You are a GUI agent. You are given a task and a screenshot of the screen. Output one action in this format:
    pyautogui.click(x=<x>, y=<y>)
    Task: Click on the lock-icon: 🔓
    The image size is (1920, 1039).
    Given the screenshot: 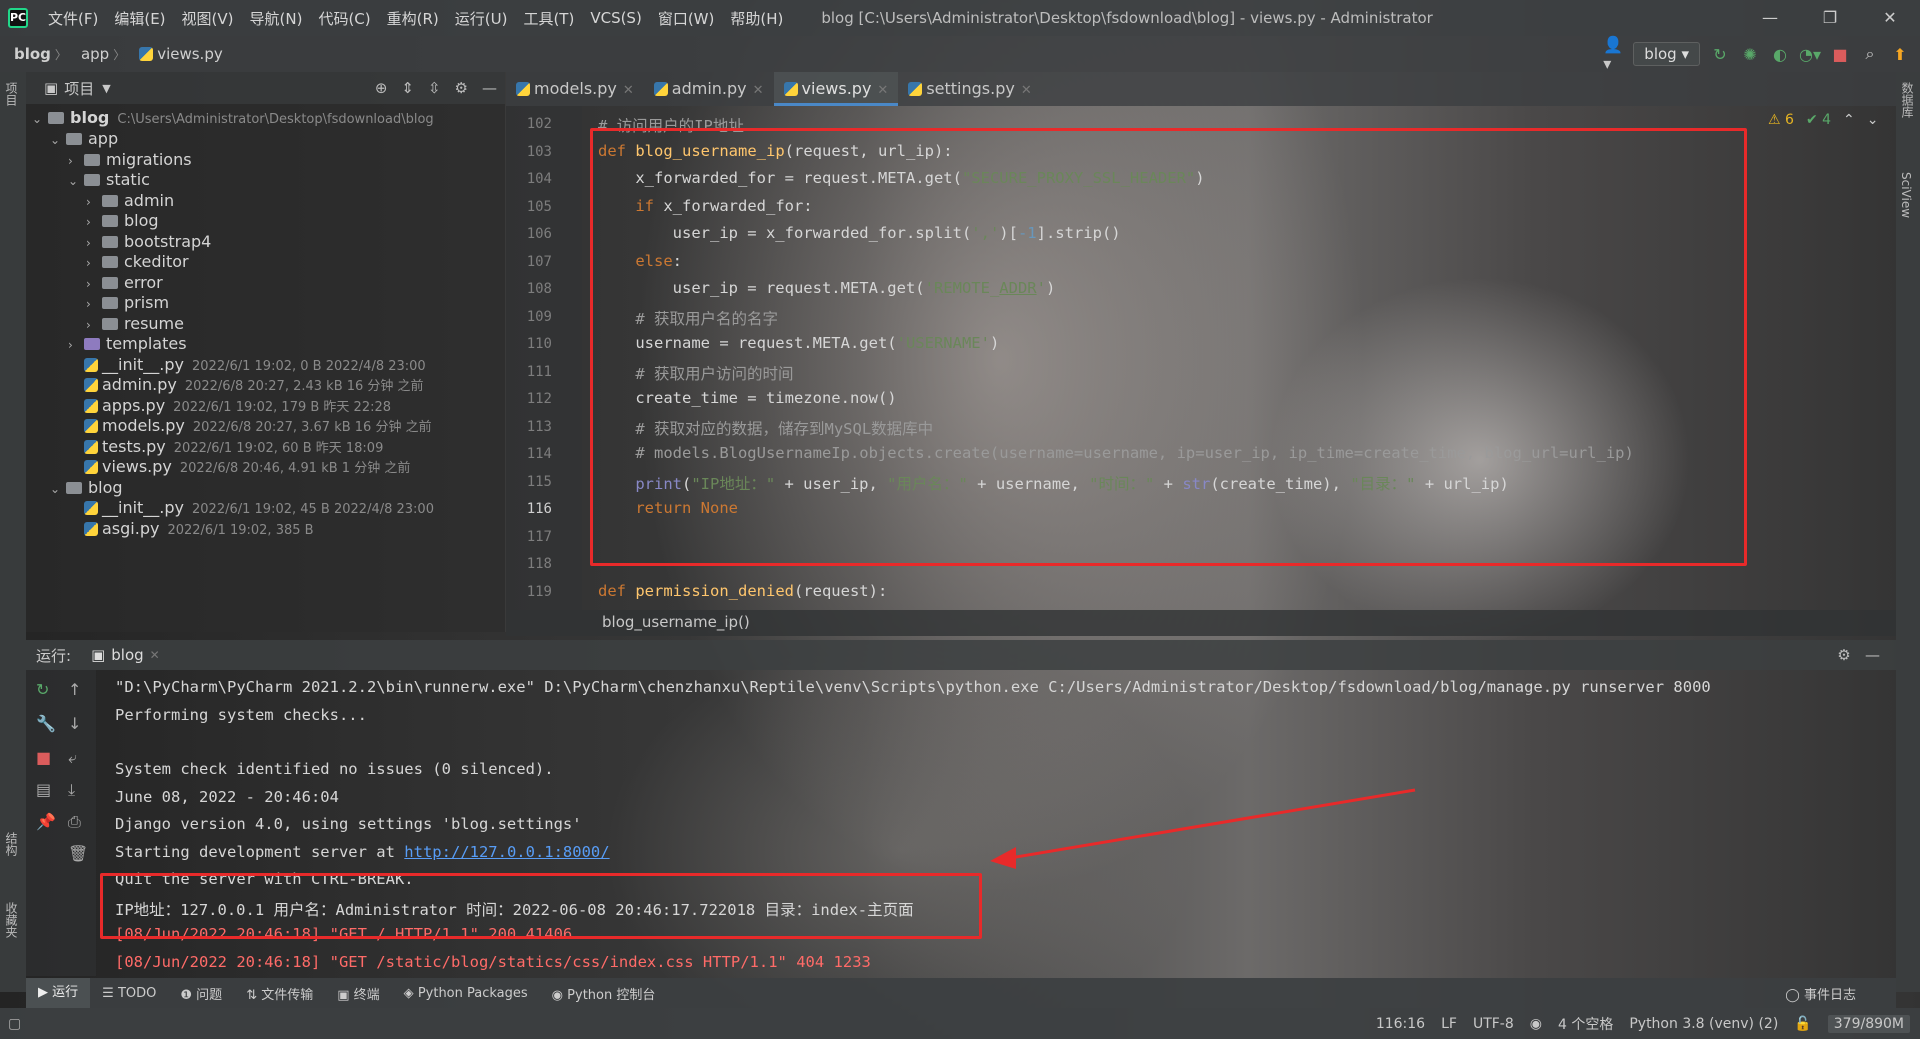 What is the action you would take?
    pyautogui.click(x=1802, y=1024)
    